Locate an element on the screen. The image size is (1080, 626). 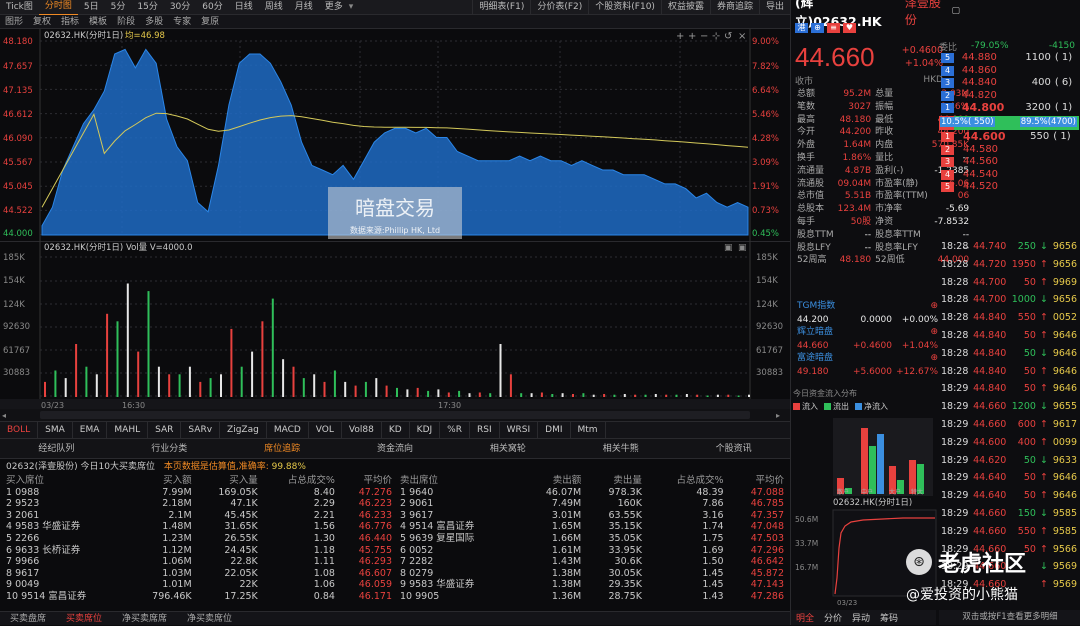
bid-level: 5 44.520 is located at coordinates (1009, 187).